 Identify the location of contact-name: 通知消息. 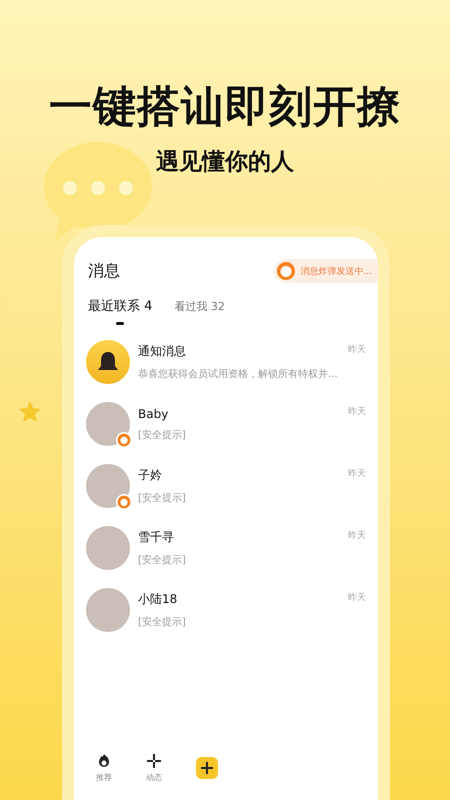
(162, 351).